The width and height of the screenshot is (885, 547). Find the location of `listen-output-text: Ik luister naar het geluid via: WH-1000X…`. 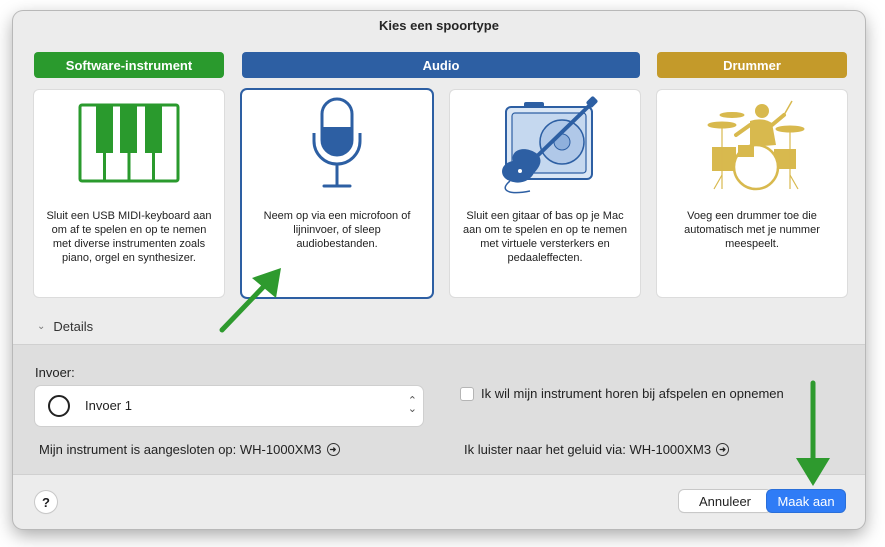

listen-output-text: Ik luister naar het geluid via: WH-1000X… is located at coordinates (588, 449).